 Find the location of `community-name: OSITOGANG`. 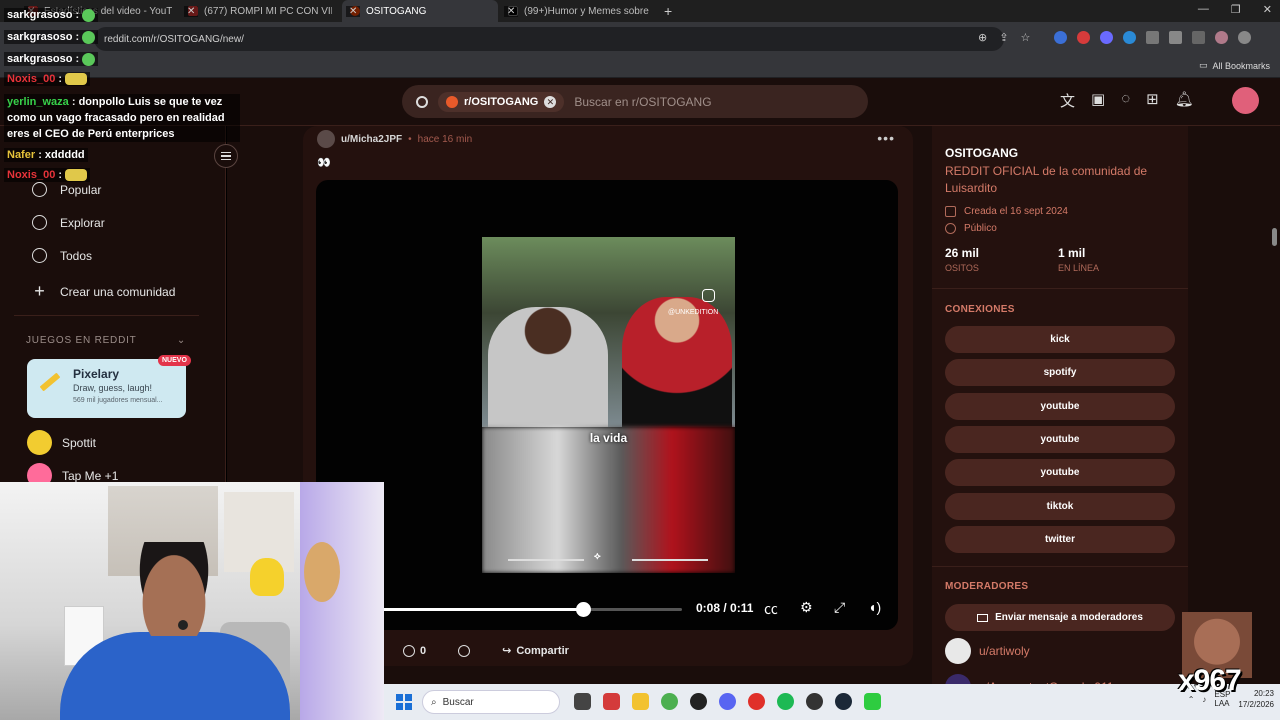

community-name: OSITOGANG is located at coordinates (982, 153).